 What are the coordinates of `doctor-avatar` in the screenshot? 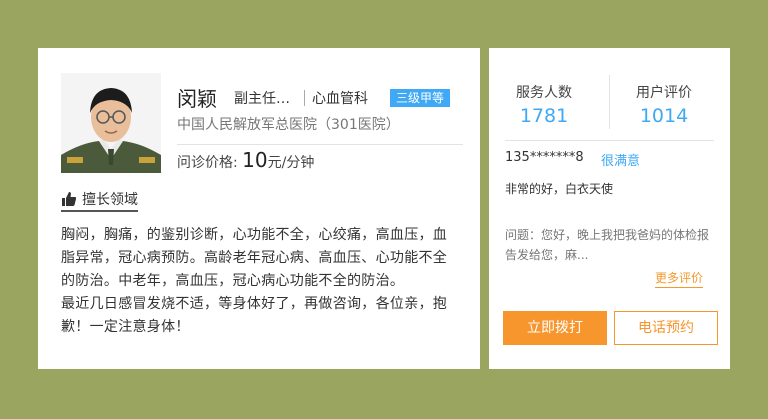 It's located at (111, 123).